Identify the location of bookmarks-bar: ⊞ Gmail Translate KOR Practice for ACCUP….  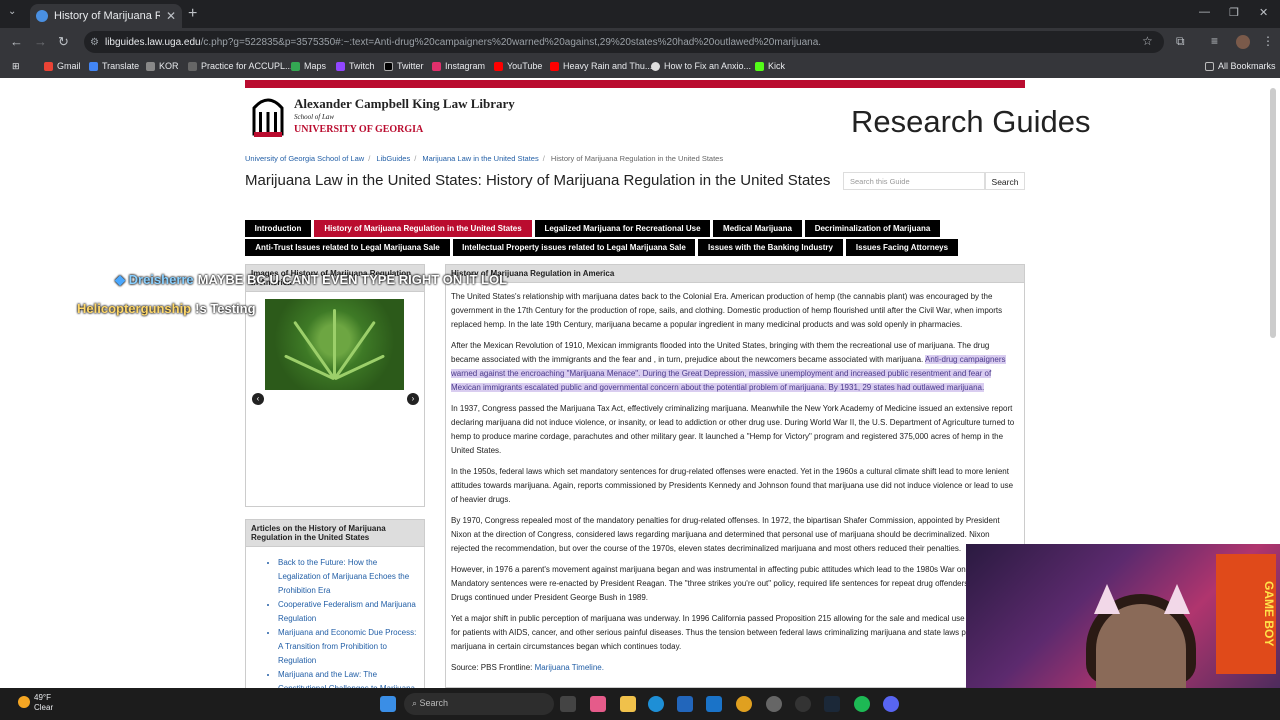
(640, 67).